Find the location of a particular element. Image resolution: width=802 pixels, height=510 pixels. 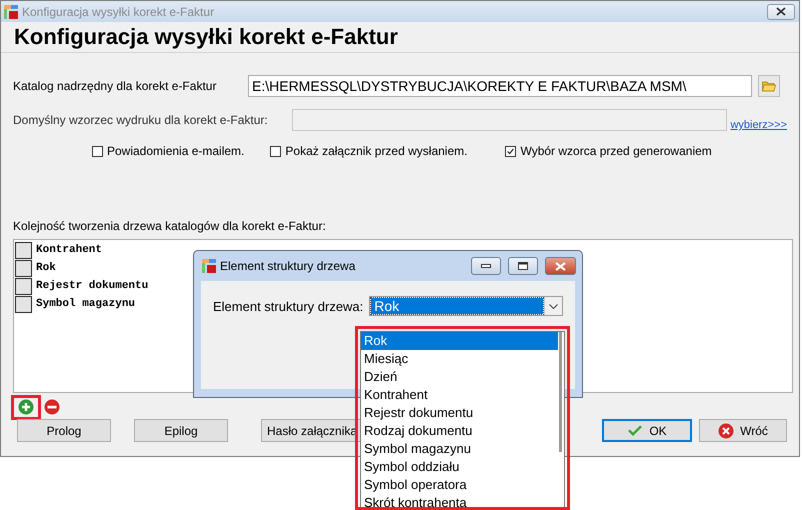

dropdown-option: Symbol magazynu is located at coordinates (459, 449).